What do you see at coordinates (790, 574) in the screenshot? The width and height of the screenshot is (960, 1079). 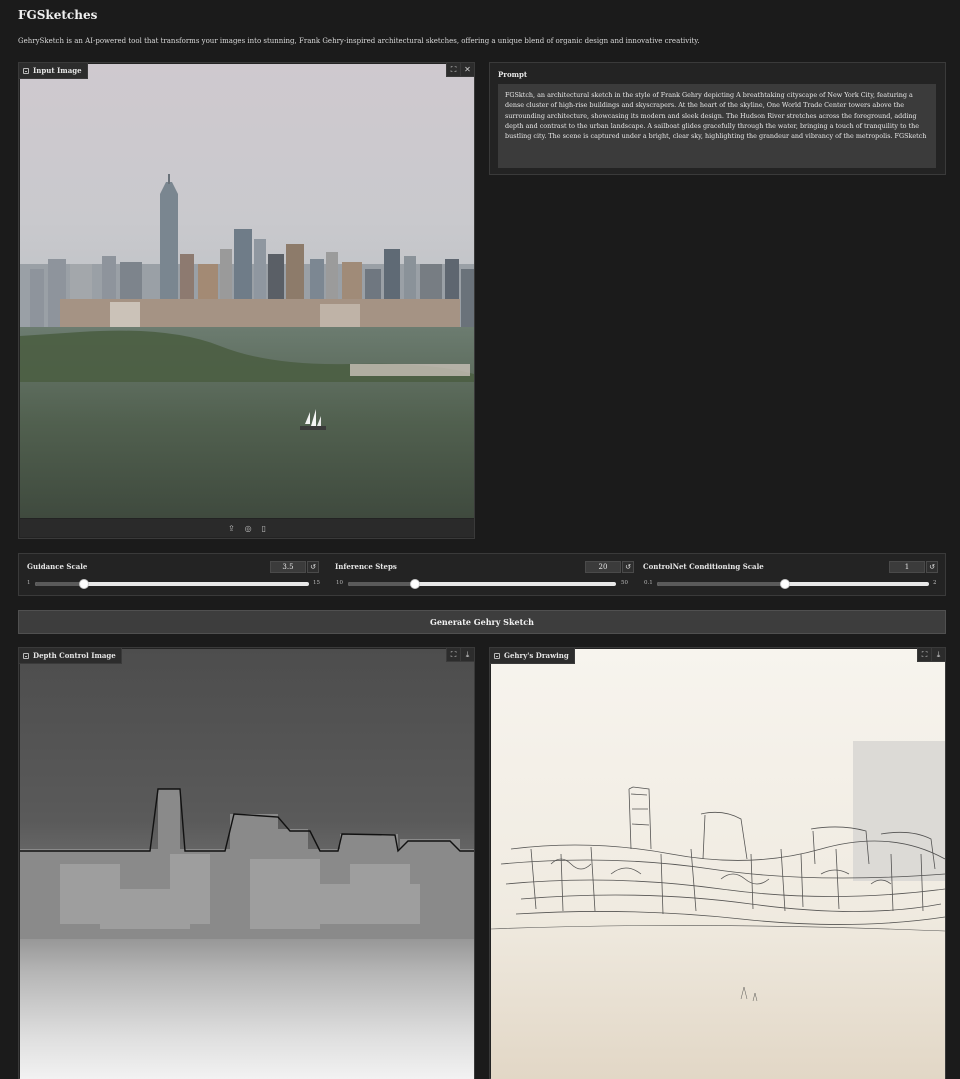 I see `controlnet-scale-slider: ControlNet Conditioning Scale 1 ↺ 0.1 2` at bounding box center [790, 574].